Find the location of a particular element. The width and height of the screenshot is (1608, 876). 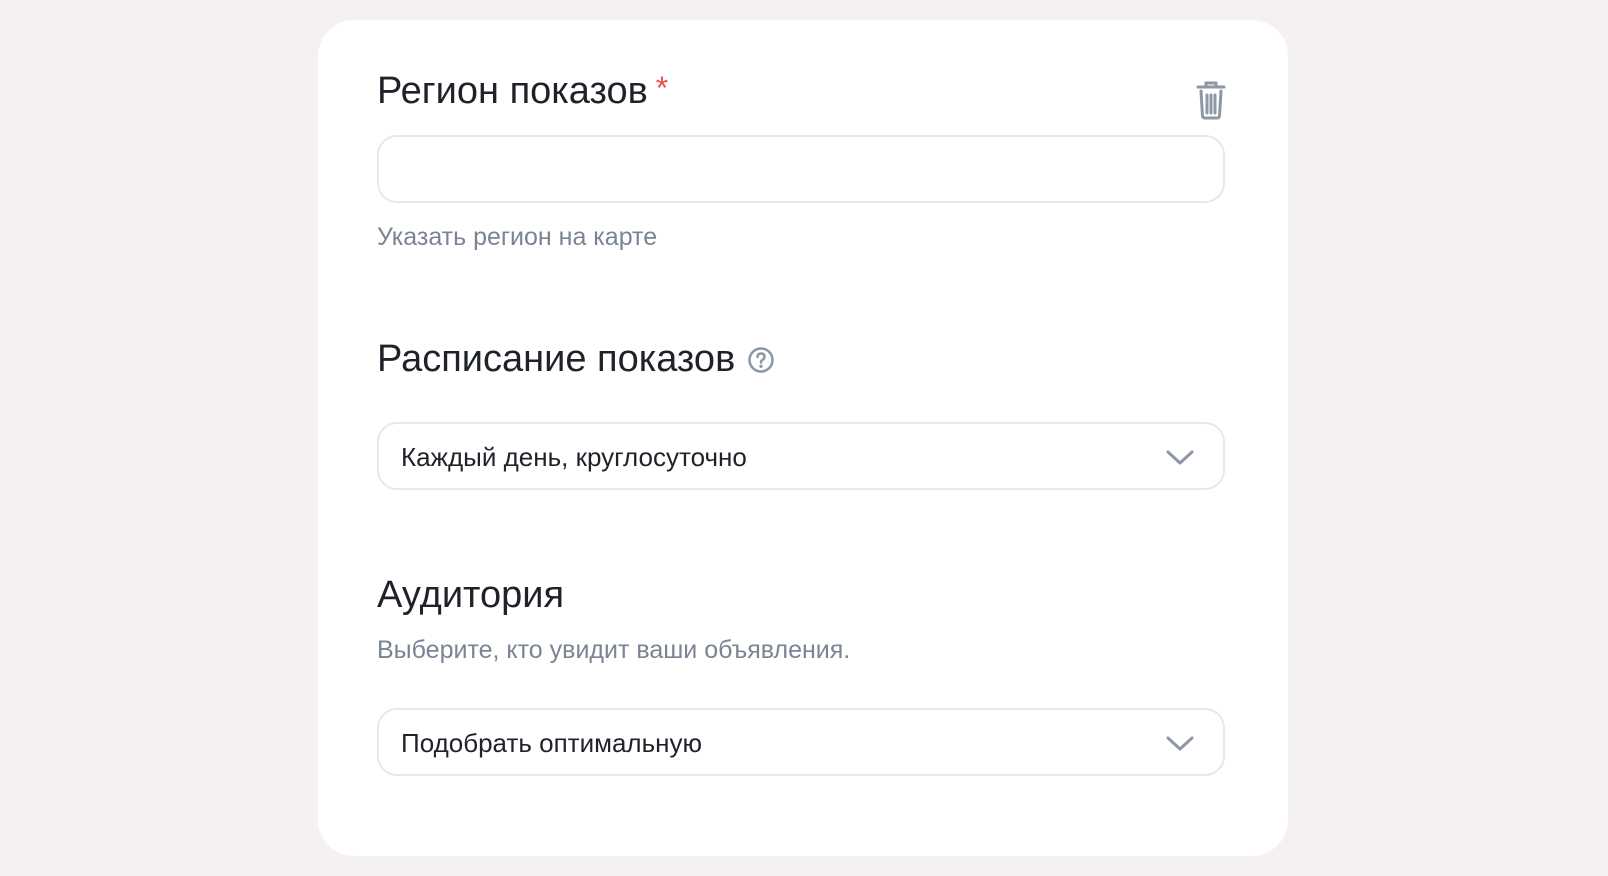

trash-icon is located at coordinates (1211, 100).